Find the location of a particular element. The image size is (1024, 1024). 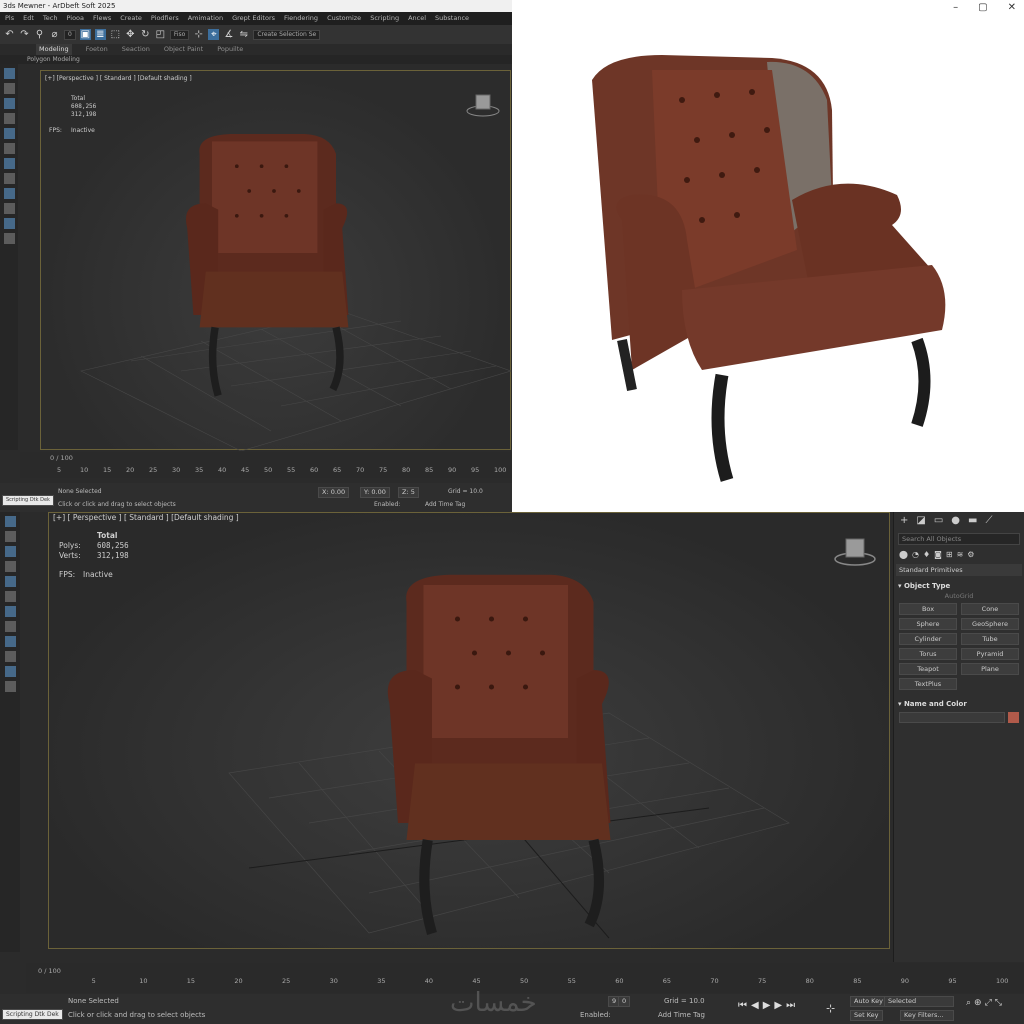

object-type-button: Pyramid is located at coordinates (990, 654).